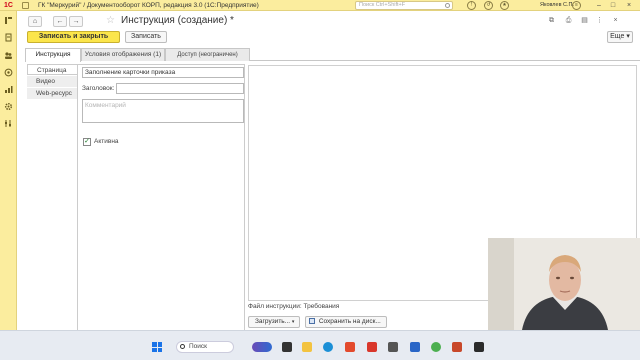 The height and width of the screenshot is (360, 640). I want to click on widgets-icon, so click(262, 347).